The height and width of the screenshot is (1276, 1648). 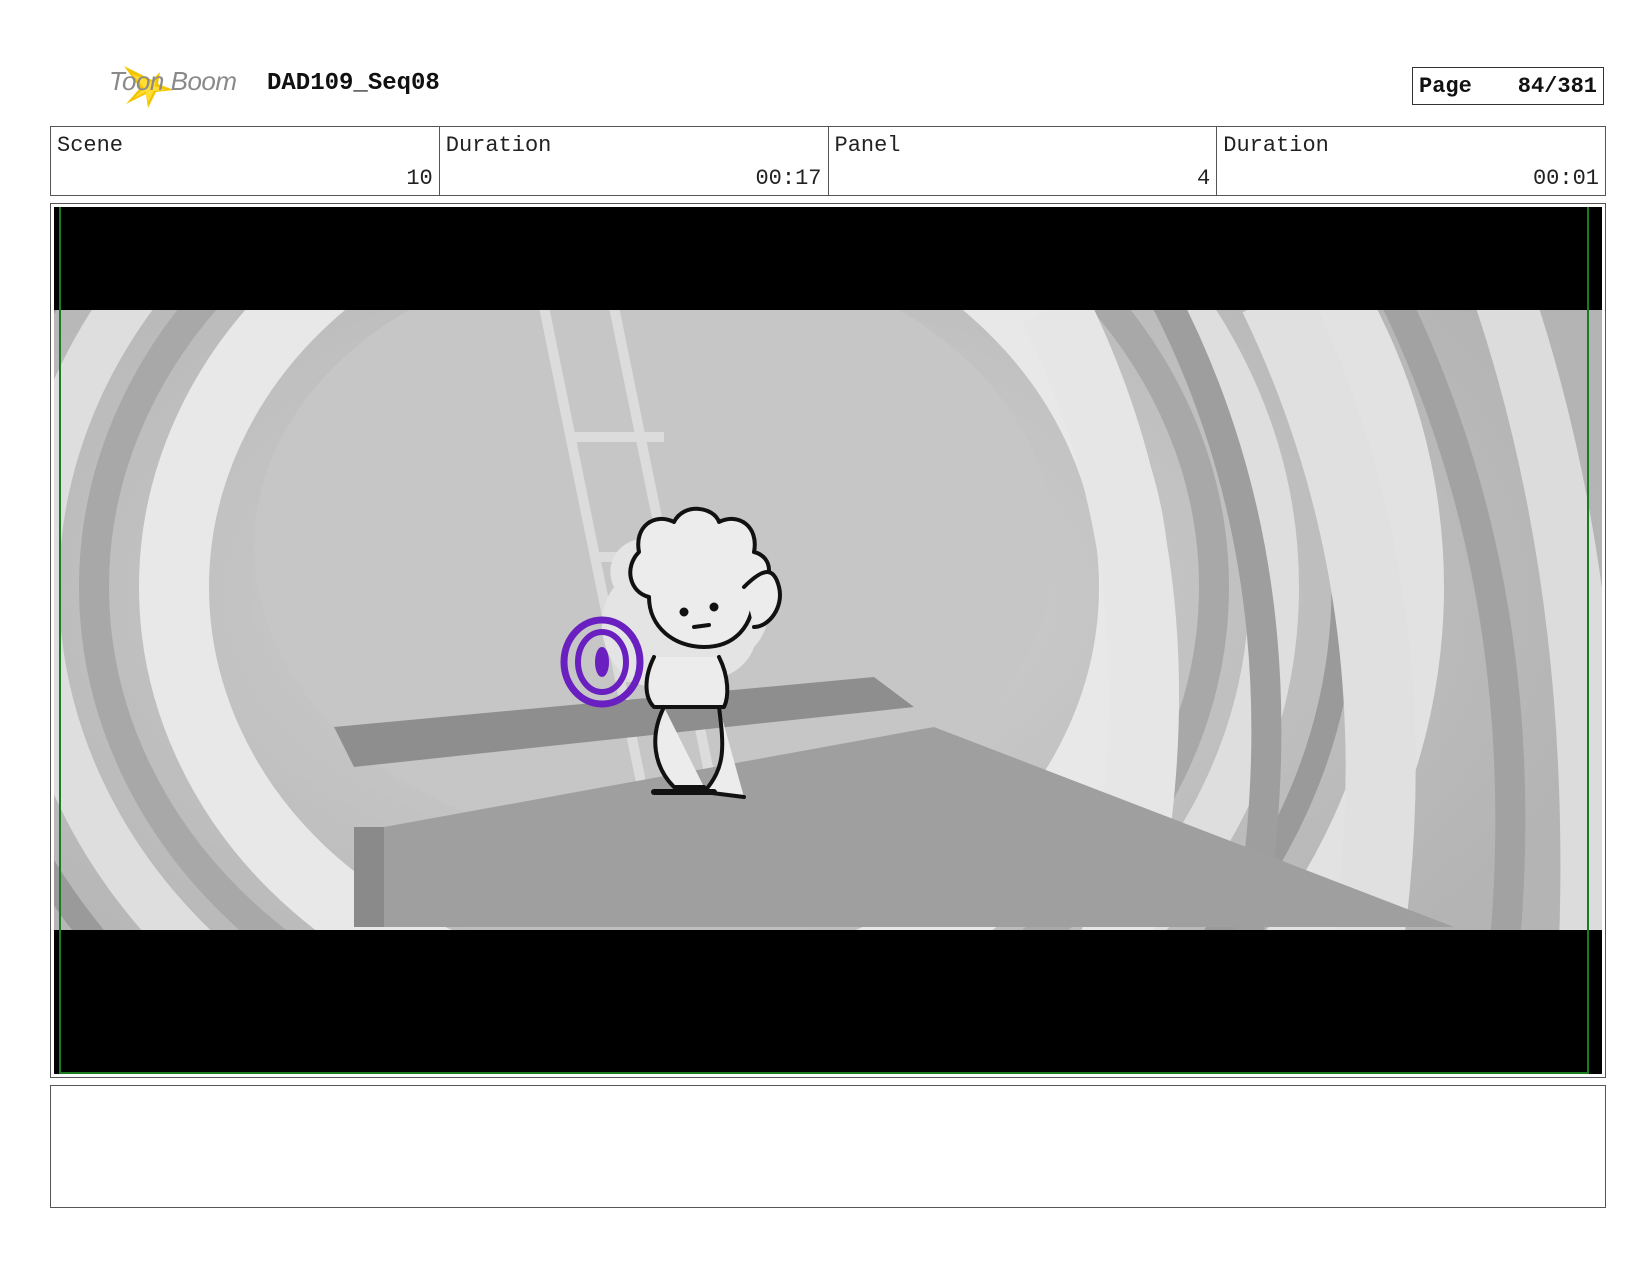 What do you see at coordinates (1565, 178) in the screenshot?
I see `panel-duration-value: 00:01` at bounding box center [1565, 178].